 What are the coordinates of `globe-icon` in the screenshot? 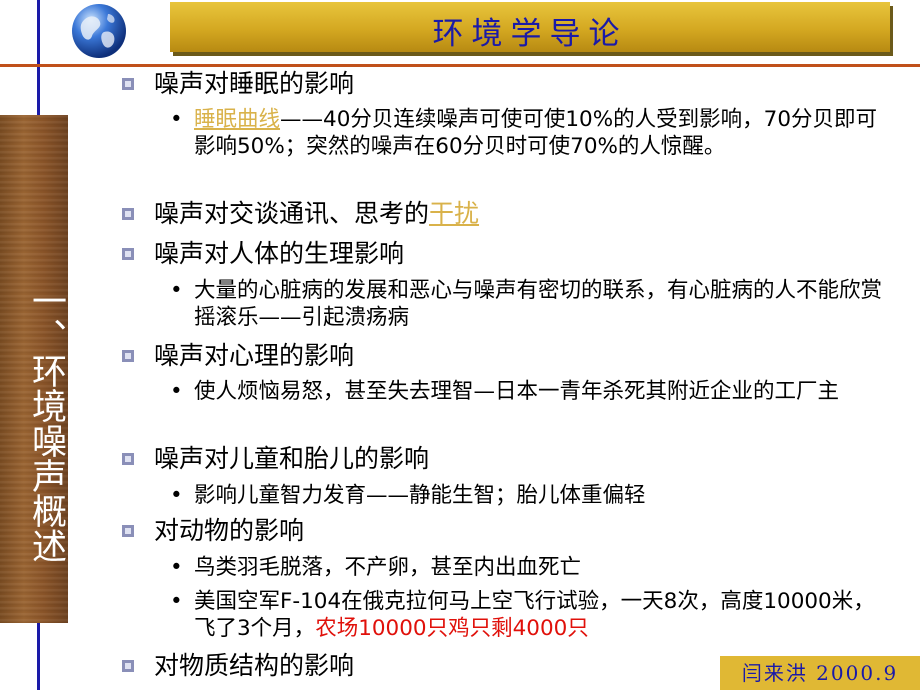 It's located at (99, 31).